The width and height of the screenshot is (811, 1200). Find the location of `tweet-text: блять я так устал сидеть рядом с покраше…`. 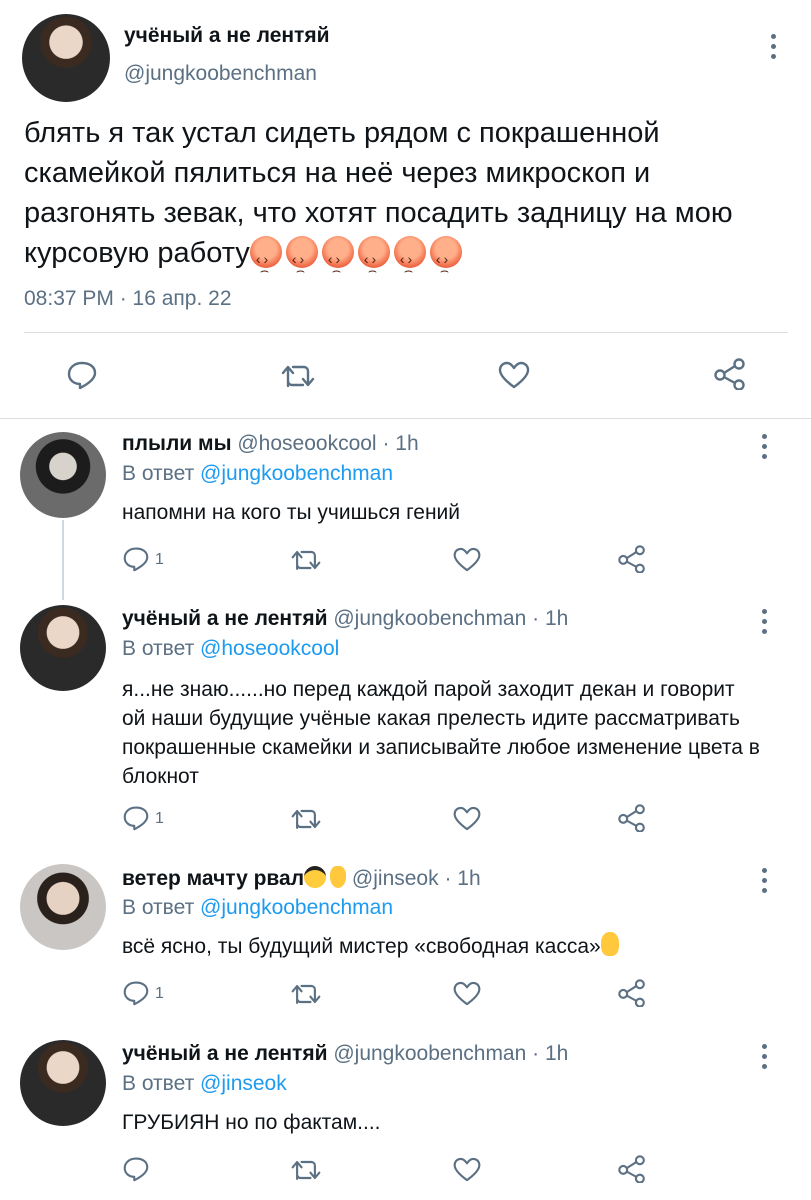

tweet-text: блять я так устал сидеть рядом с покраше… is located at coordinates (404, 201).